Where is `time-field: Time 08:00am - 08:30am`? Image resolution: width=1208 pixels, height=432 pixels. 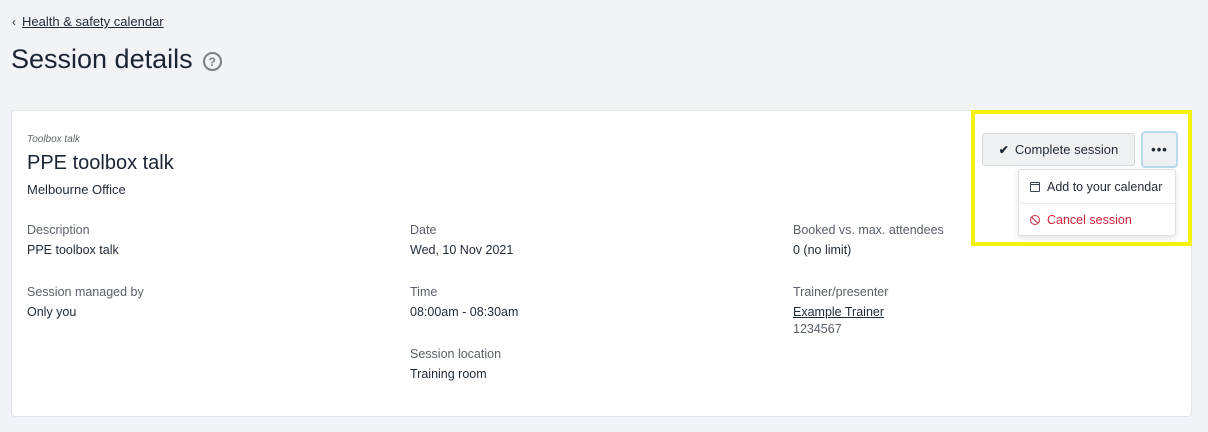
time-field: Time 08:00am - 08:30am is located at coordinates (464, 302).